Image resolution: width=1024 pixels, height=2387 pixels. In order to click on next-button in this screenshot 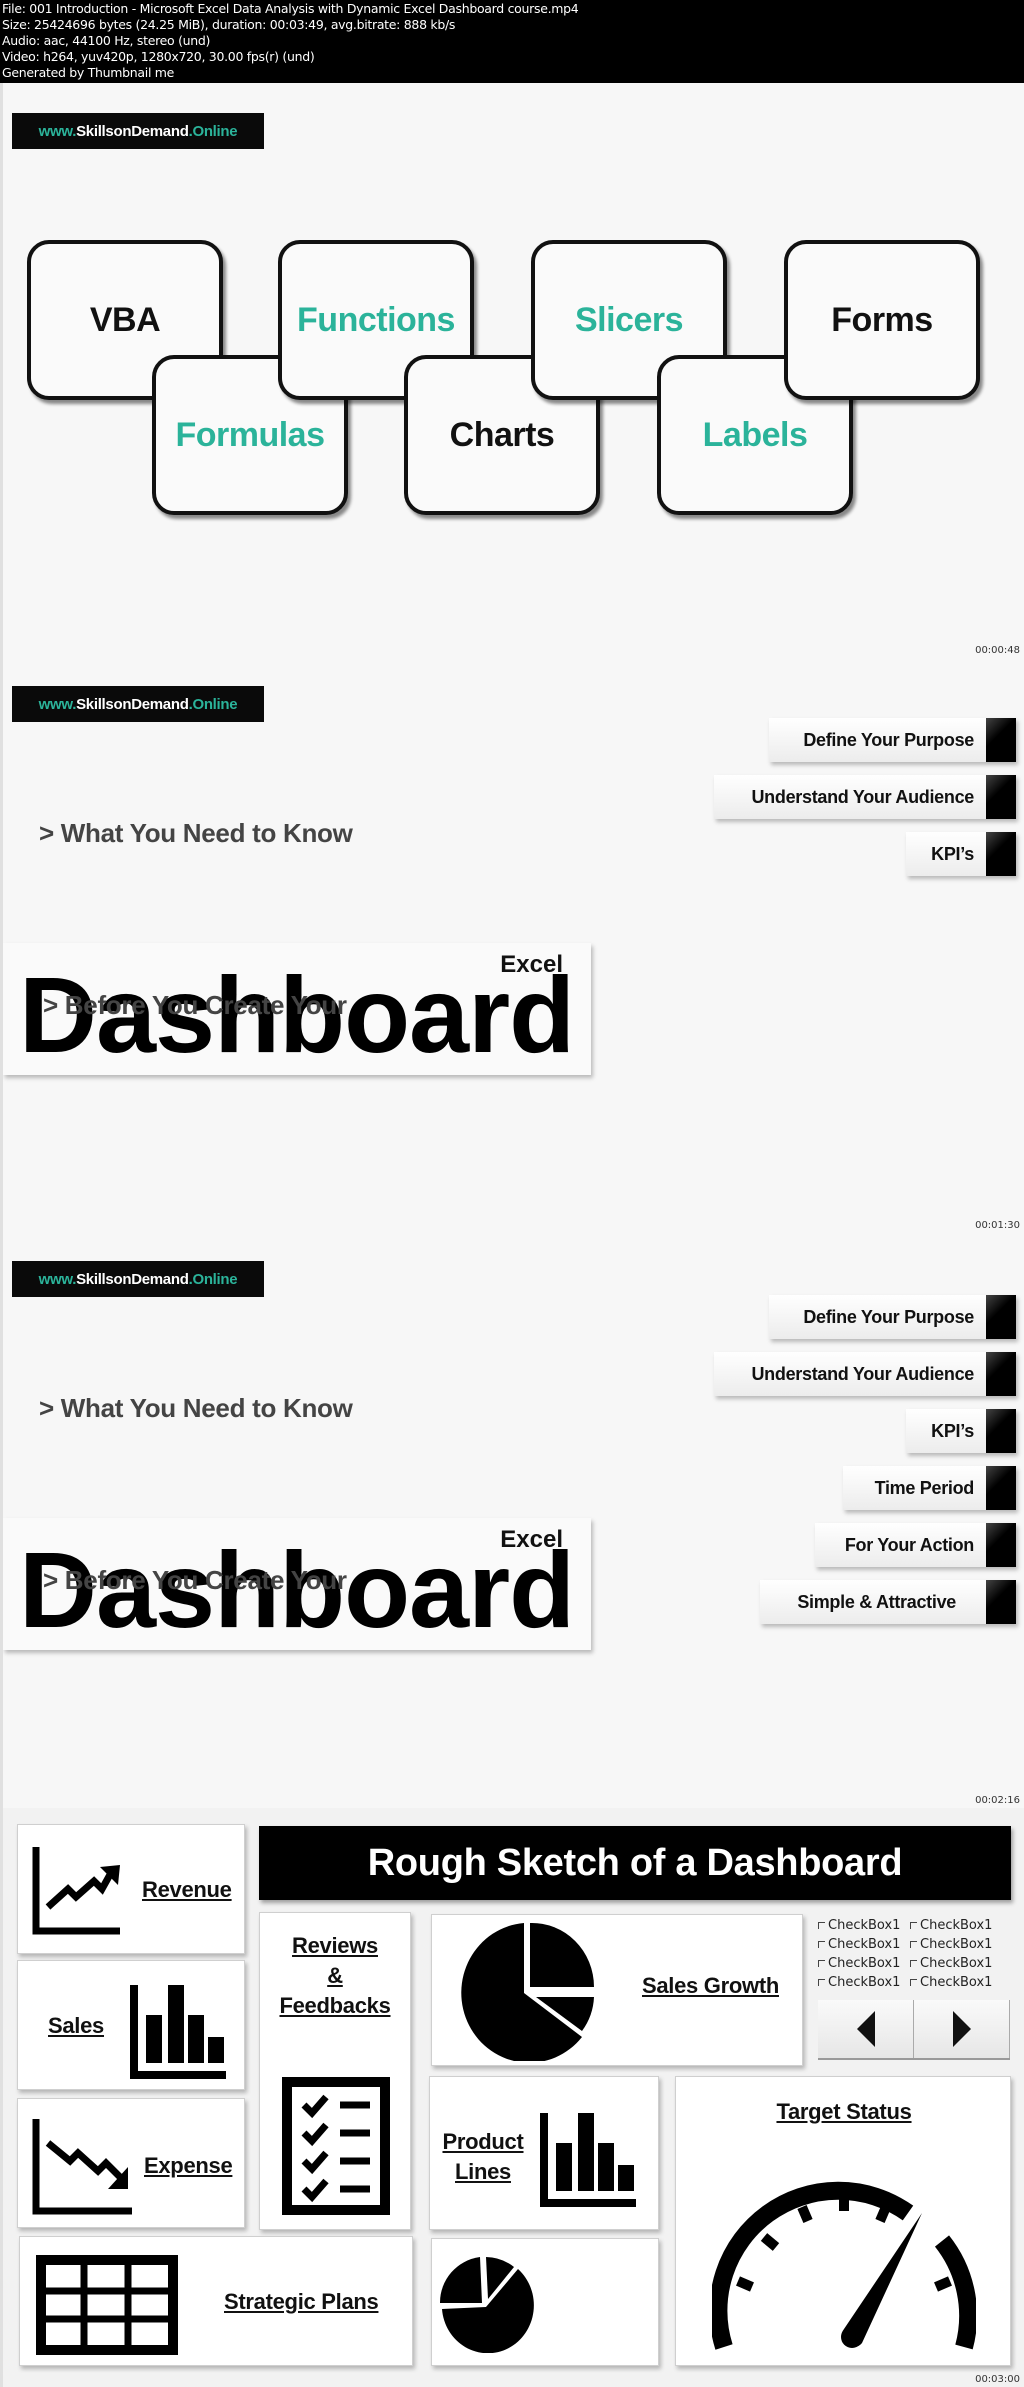, I will do `click(962, 2029)`.